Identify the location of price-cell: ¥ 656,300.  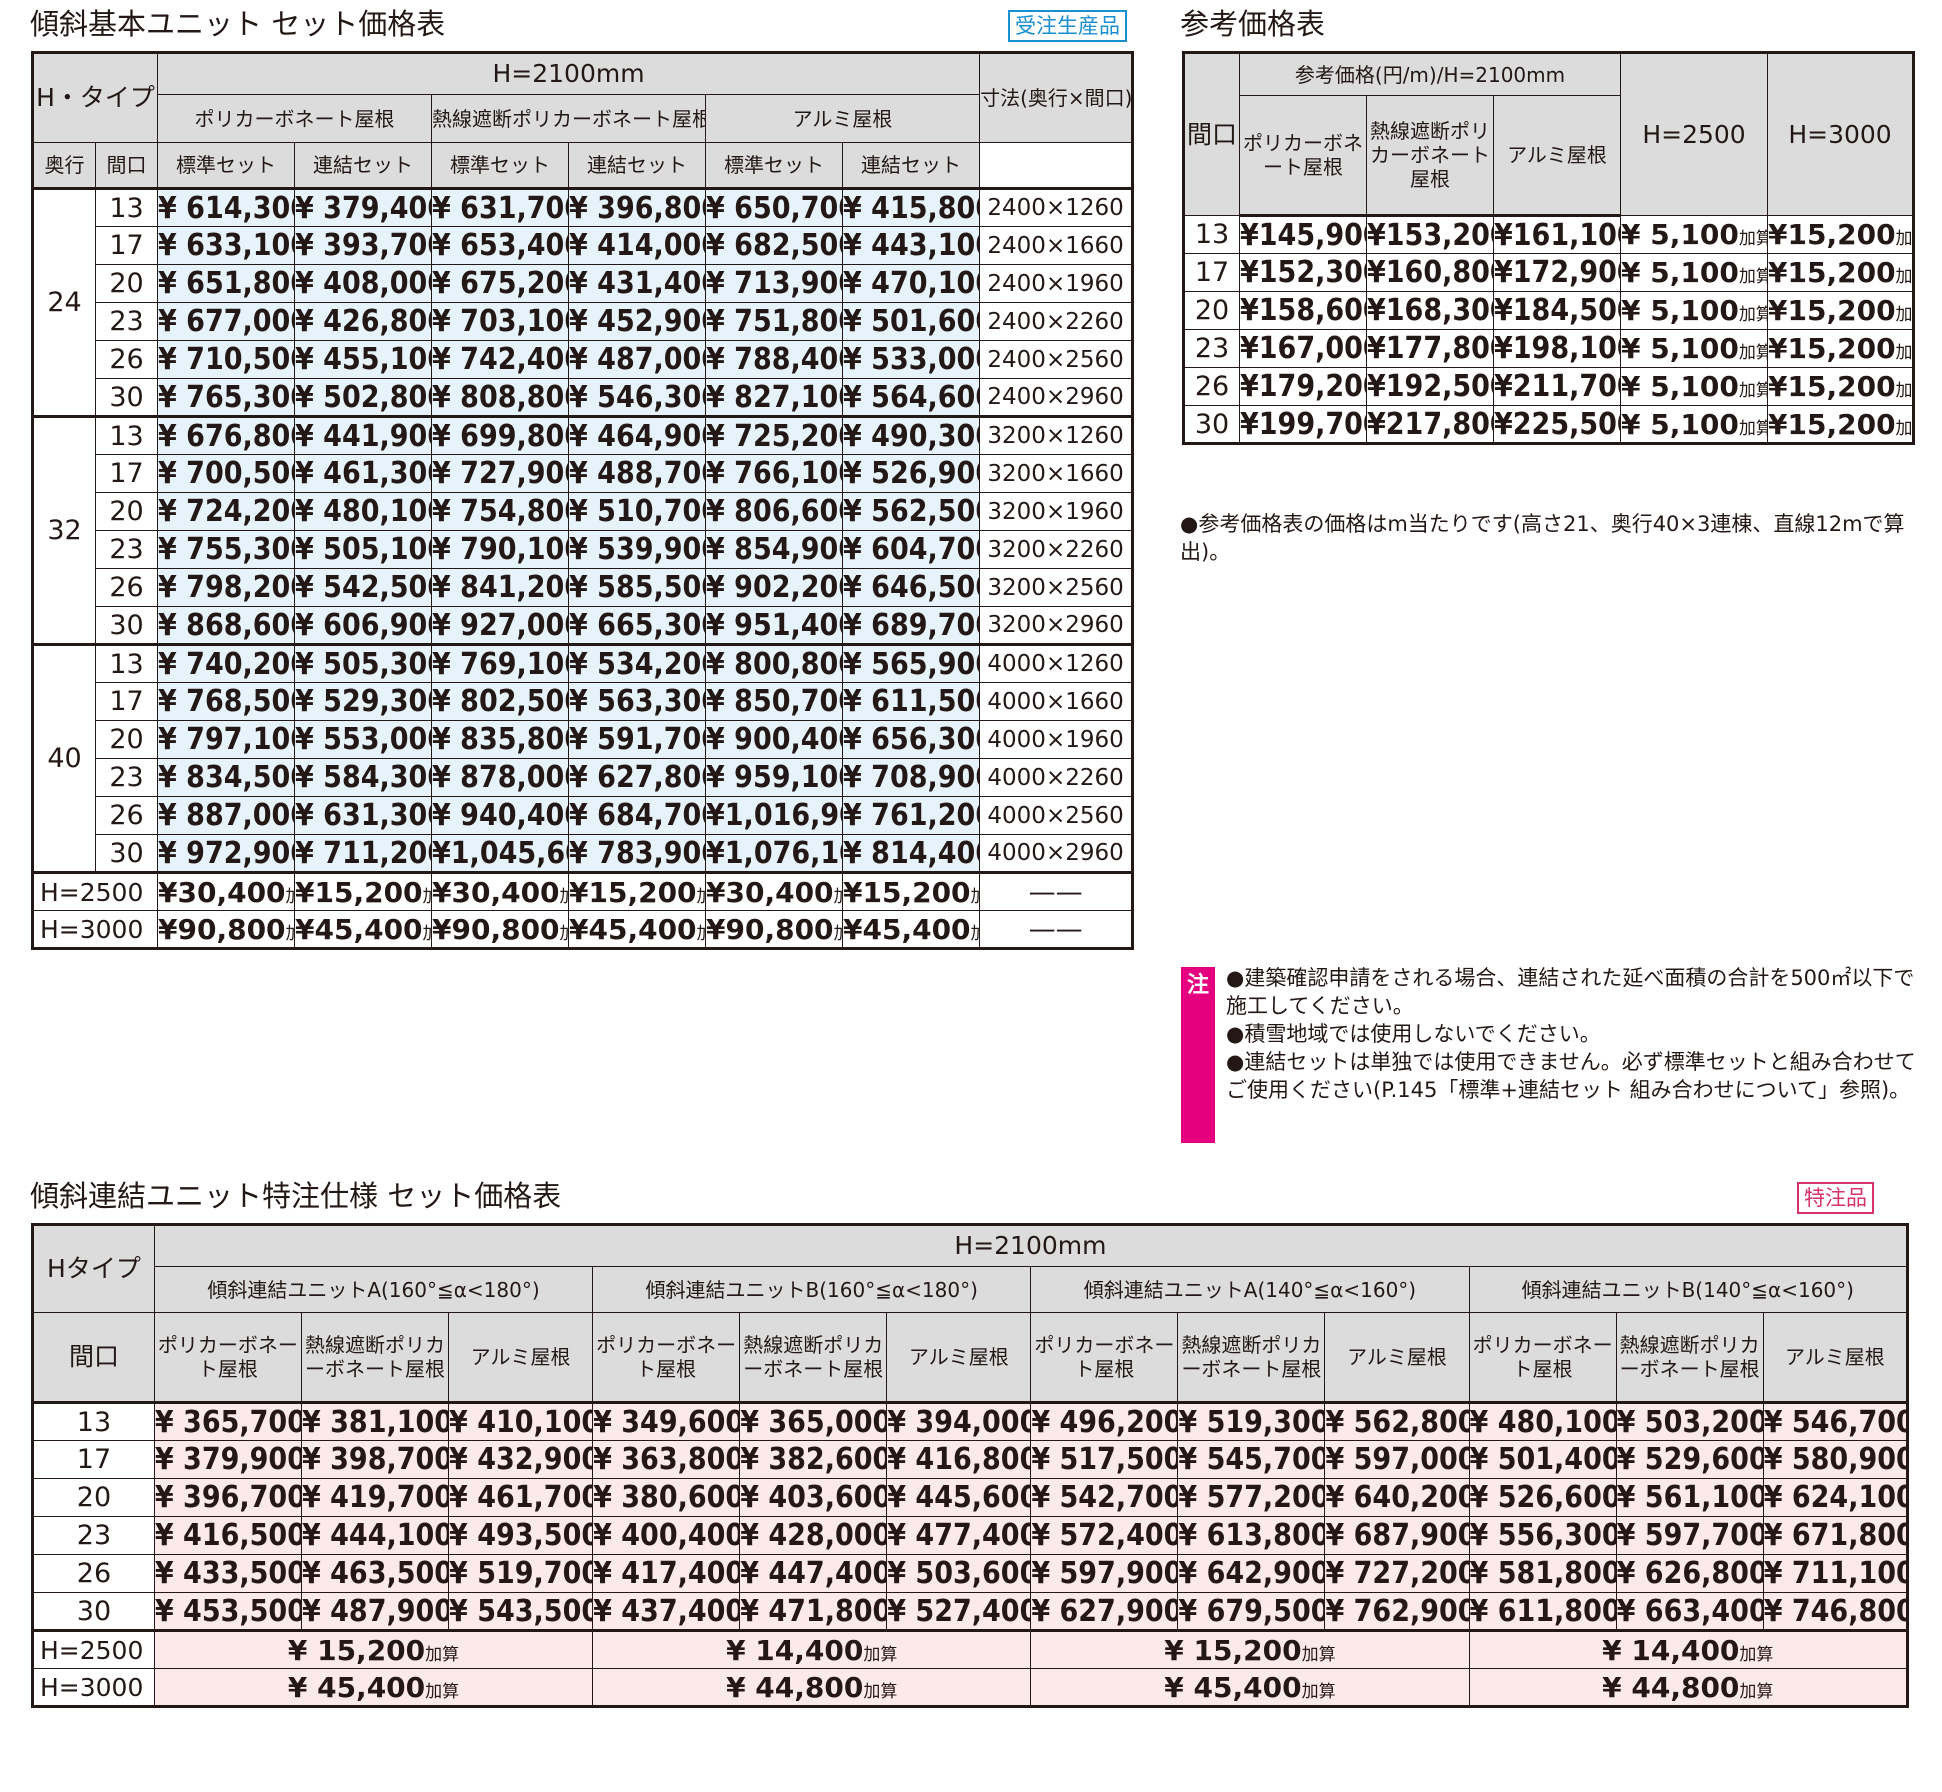
(911, 739).